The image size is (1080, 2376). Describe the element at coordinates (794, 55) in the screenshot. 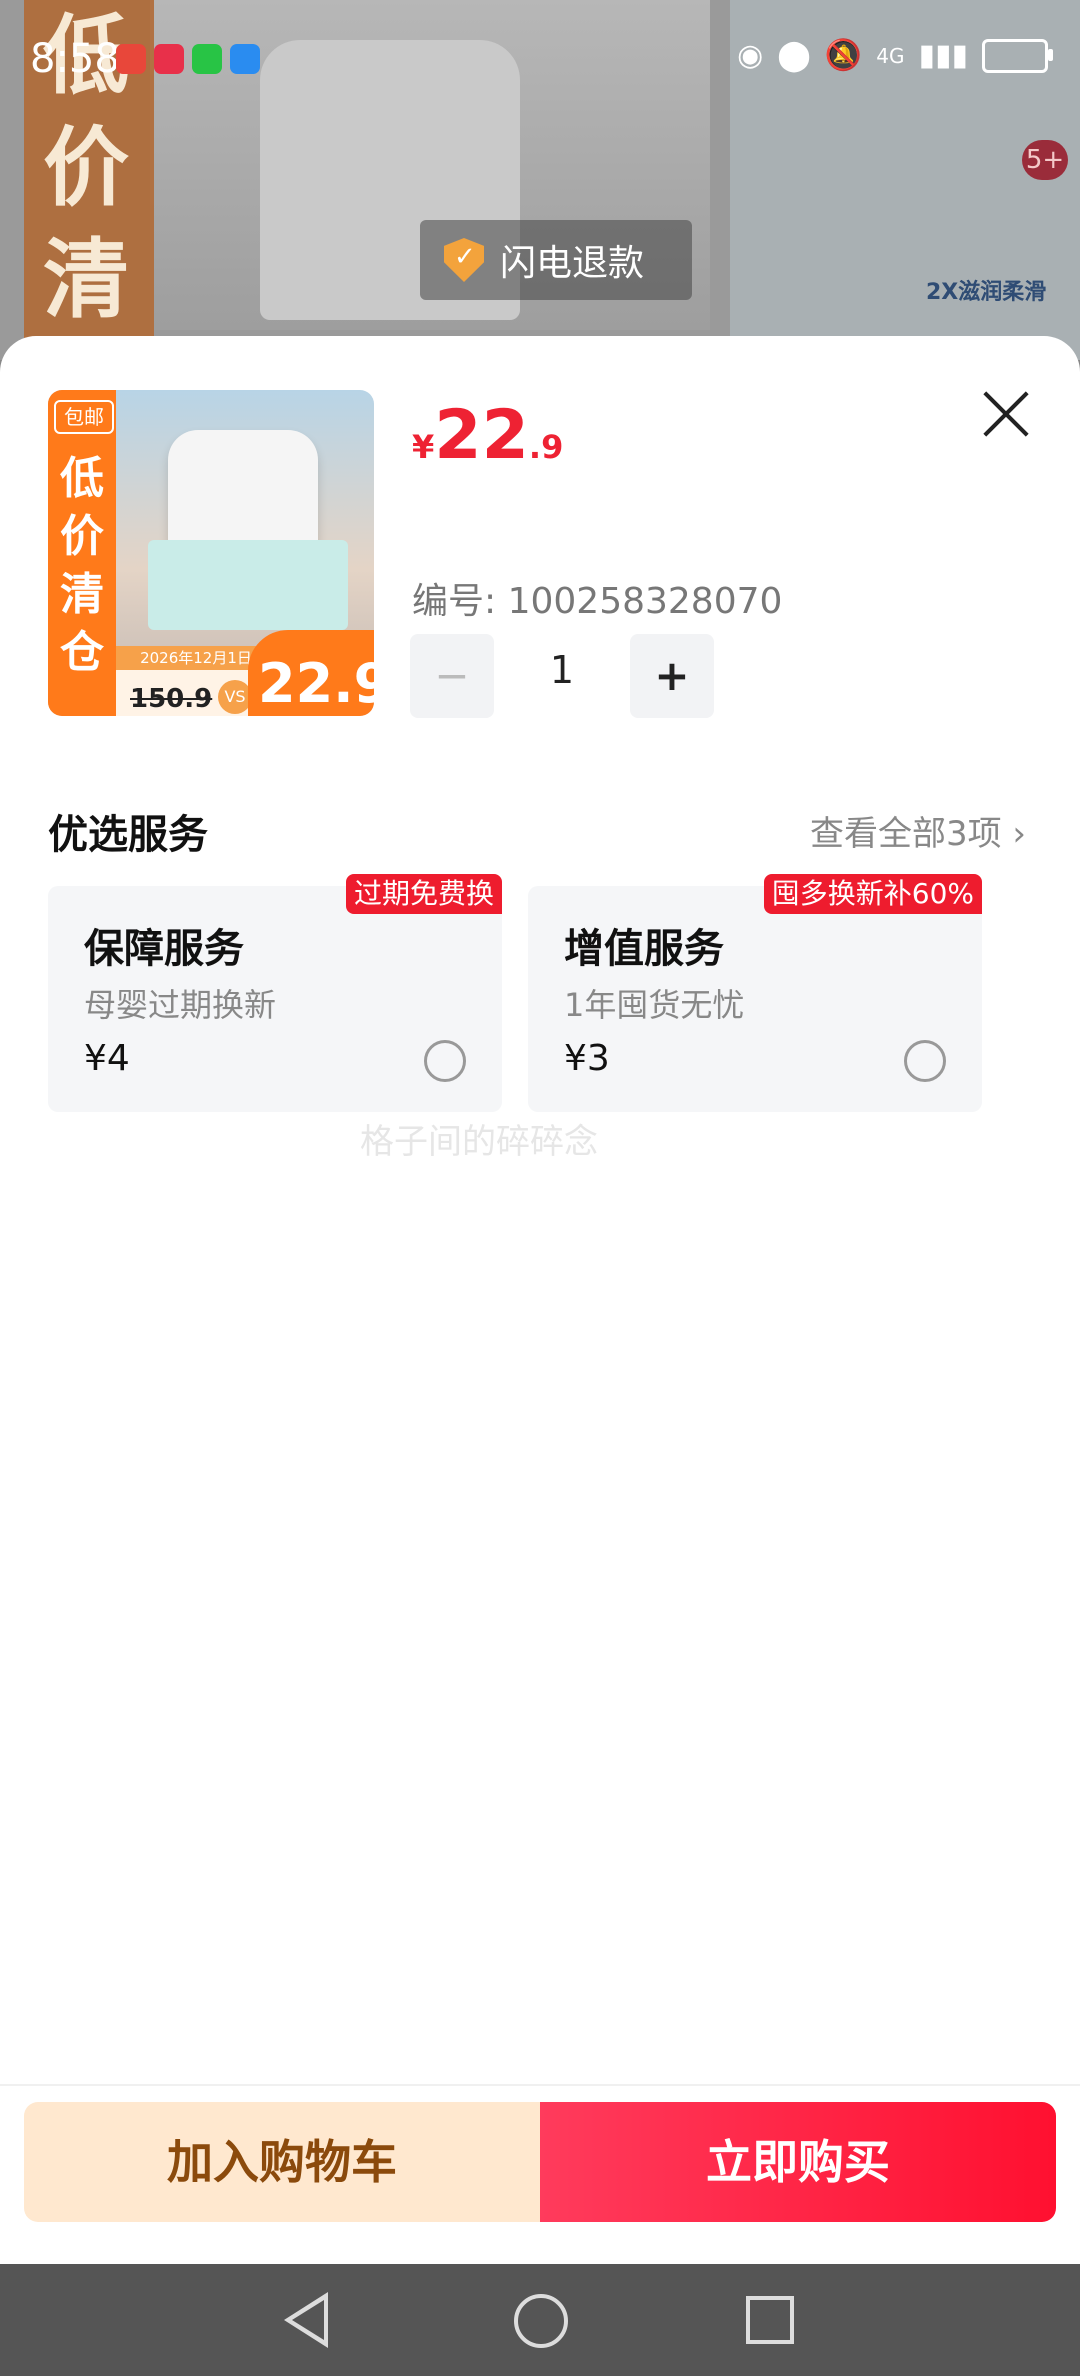

I see `location-icon: ⬤` at that location.